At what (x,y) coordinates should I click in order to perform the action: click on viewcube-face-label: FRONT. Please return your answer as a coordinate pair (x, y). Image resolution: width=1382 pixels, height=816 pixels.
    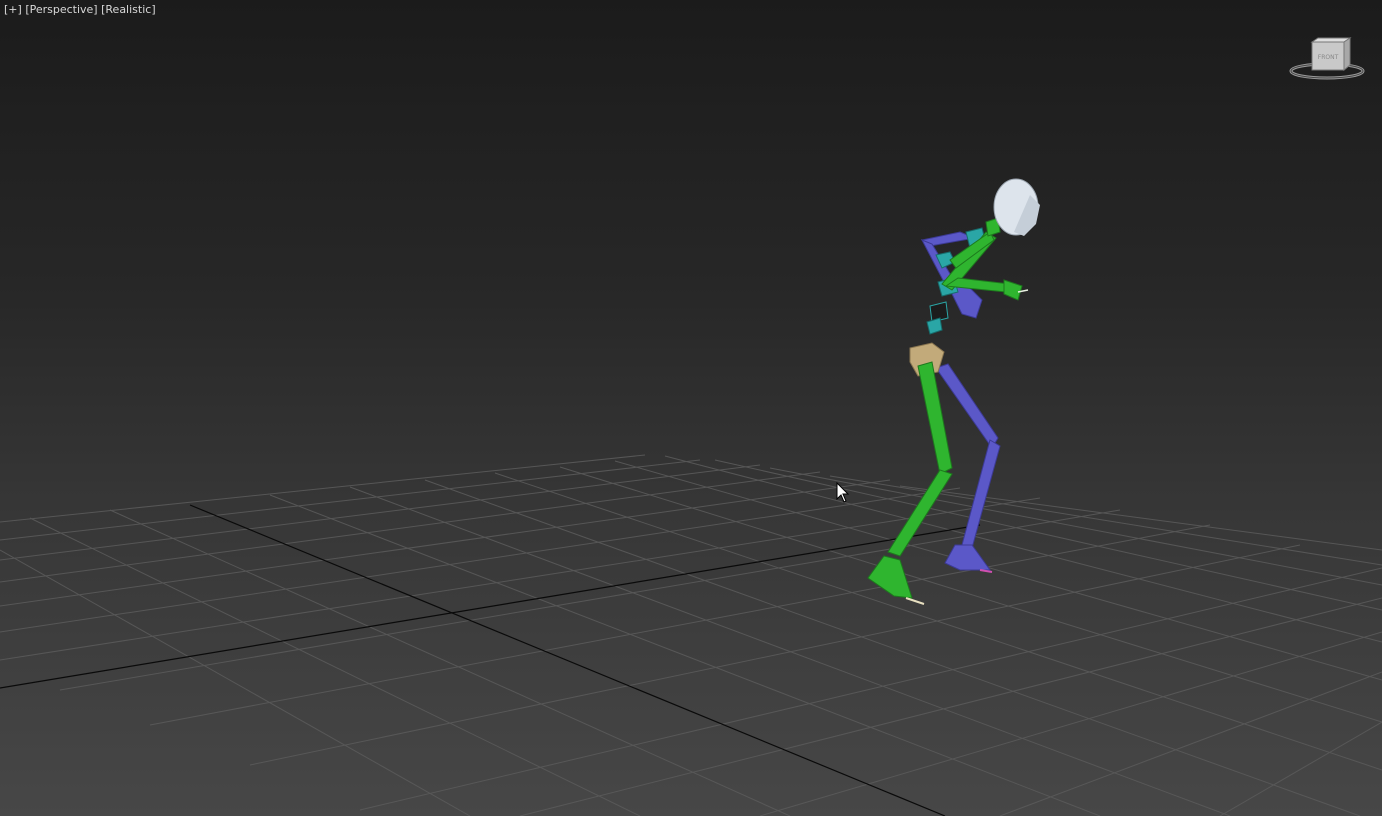
    Looking at the image, I should click on (1328, 57).